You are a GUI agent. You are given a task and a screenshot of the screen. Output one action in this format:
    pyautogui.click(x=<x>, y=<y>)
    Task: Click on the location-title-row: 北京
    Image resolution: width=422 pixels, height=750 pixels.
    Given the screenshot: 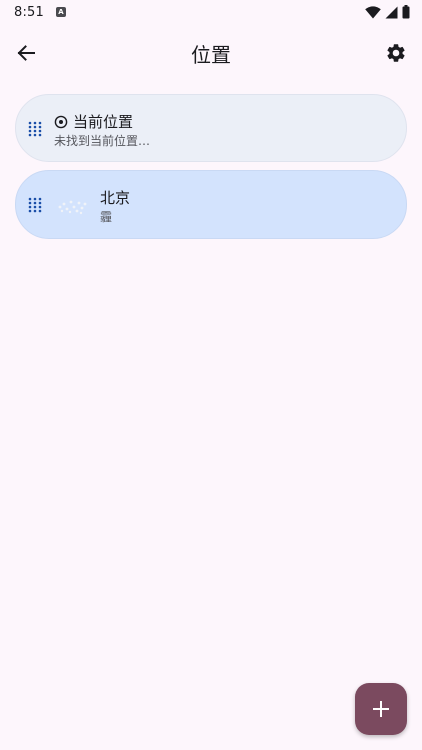 What is the action you would take?
    pyautogui.click(x=115, y=197)
    